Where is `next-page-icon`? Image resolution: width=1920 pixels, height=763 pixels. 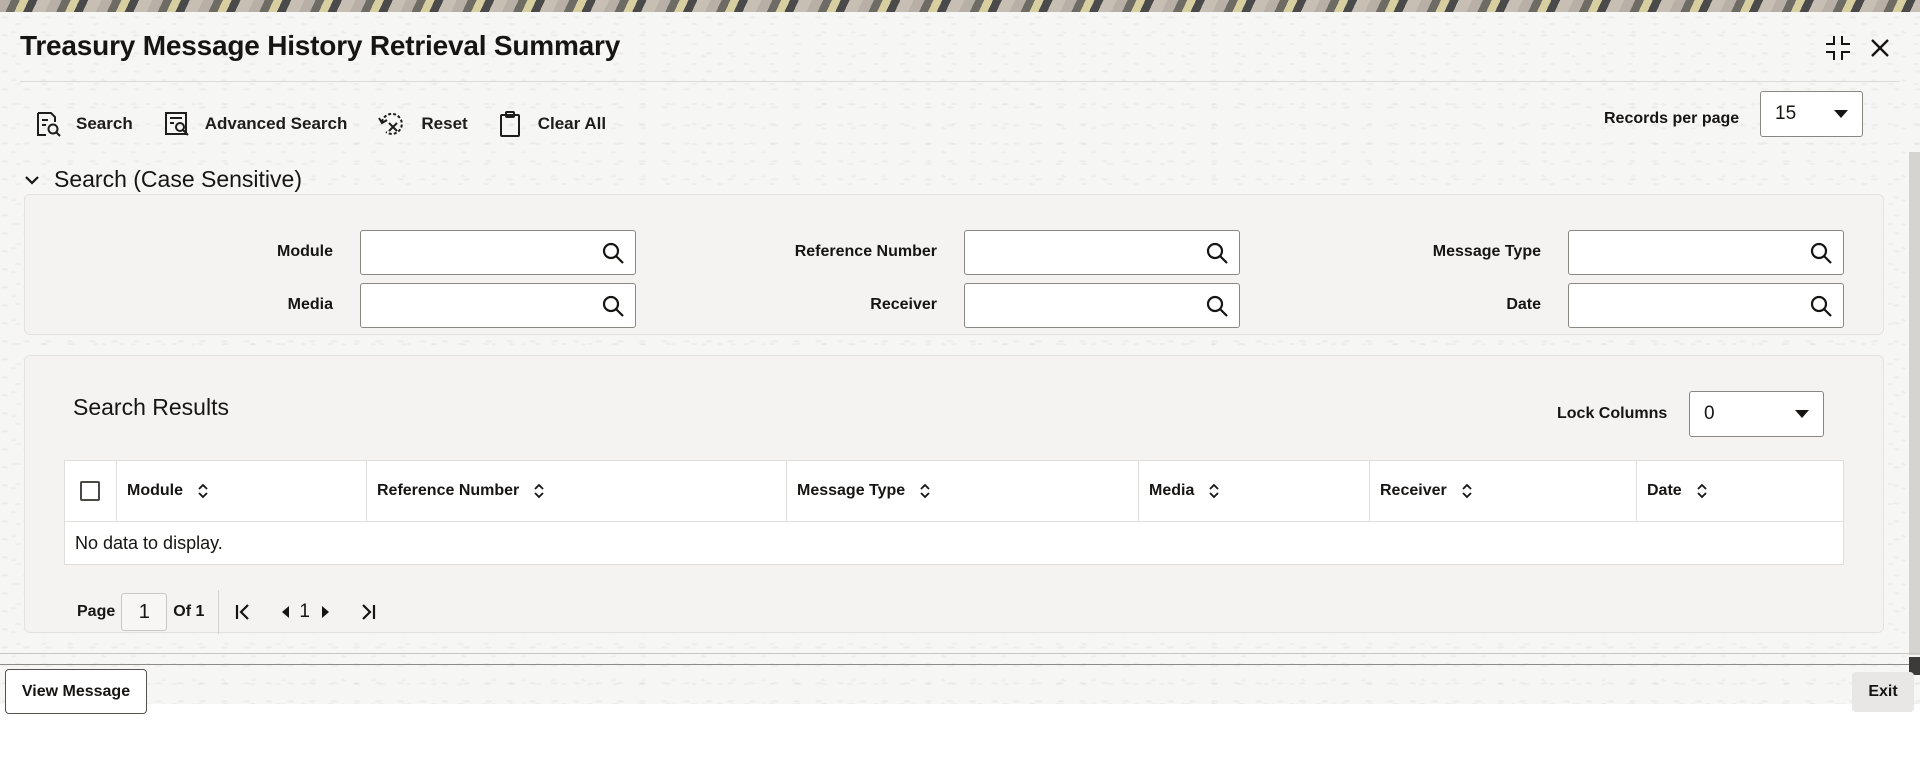 next-page-icon is located at coordinates (326, 612).